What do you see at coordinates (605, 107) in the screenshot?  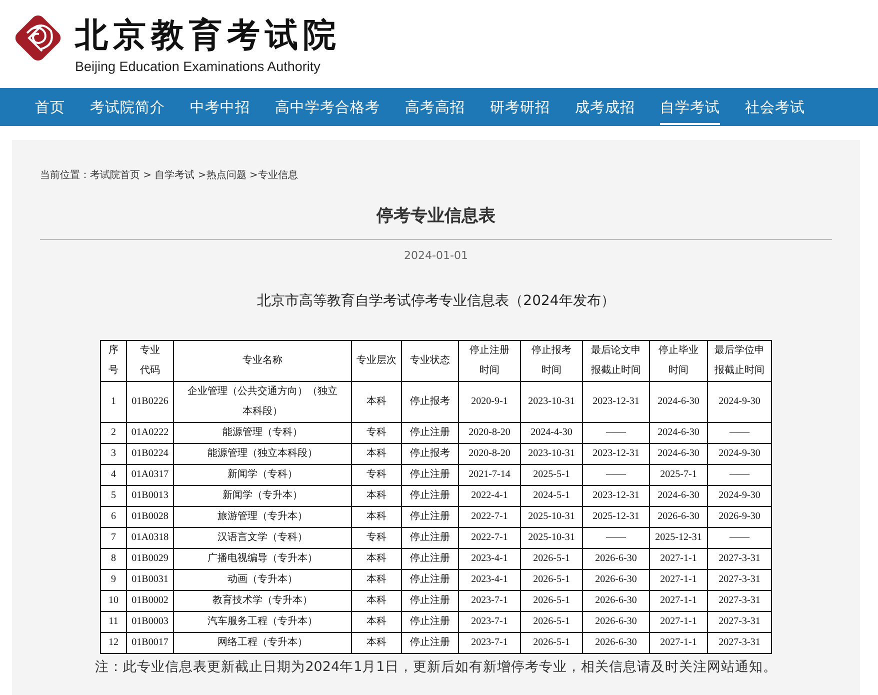 I see `nav-tab: 成考成招` at bounding box center [605, 107].